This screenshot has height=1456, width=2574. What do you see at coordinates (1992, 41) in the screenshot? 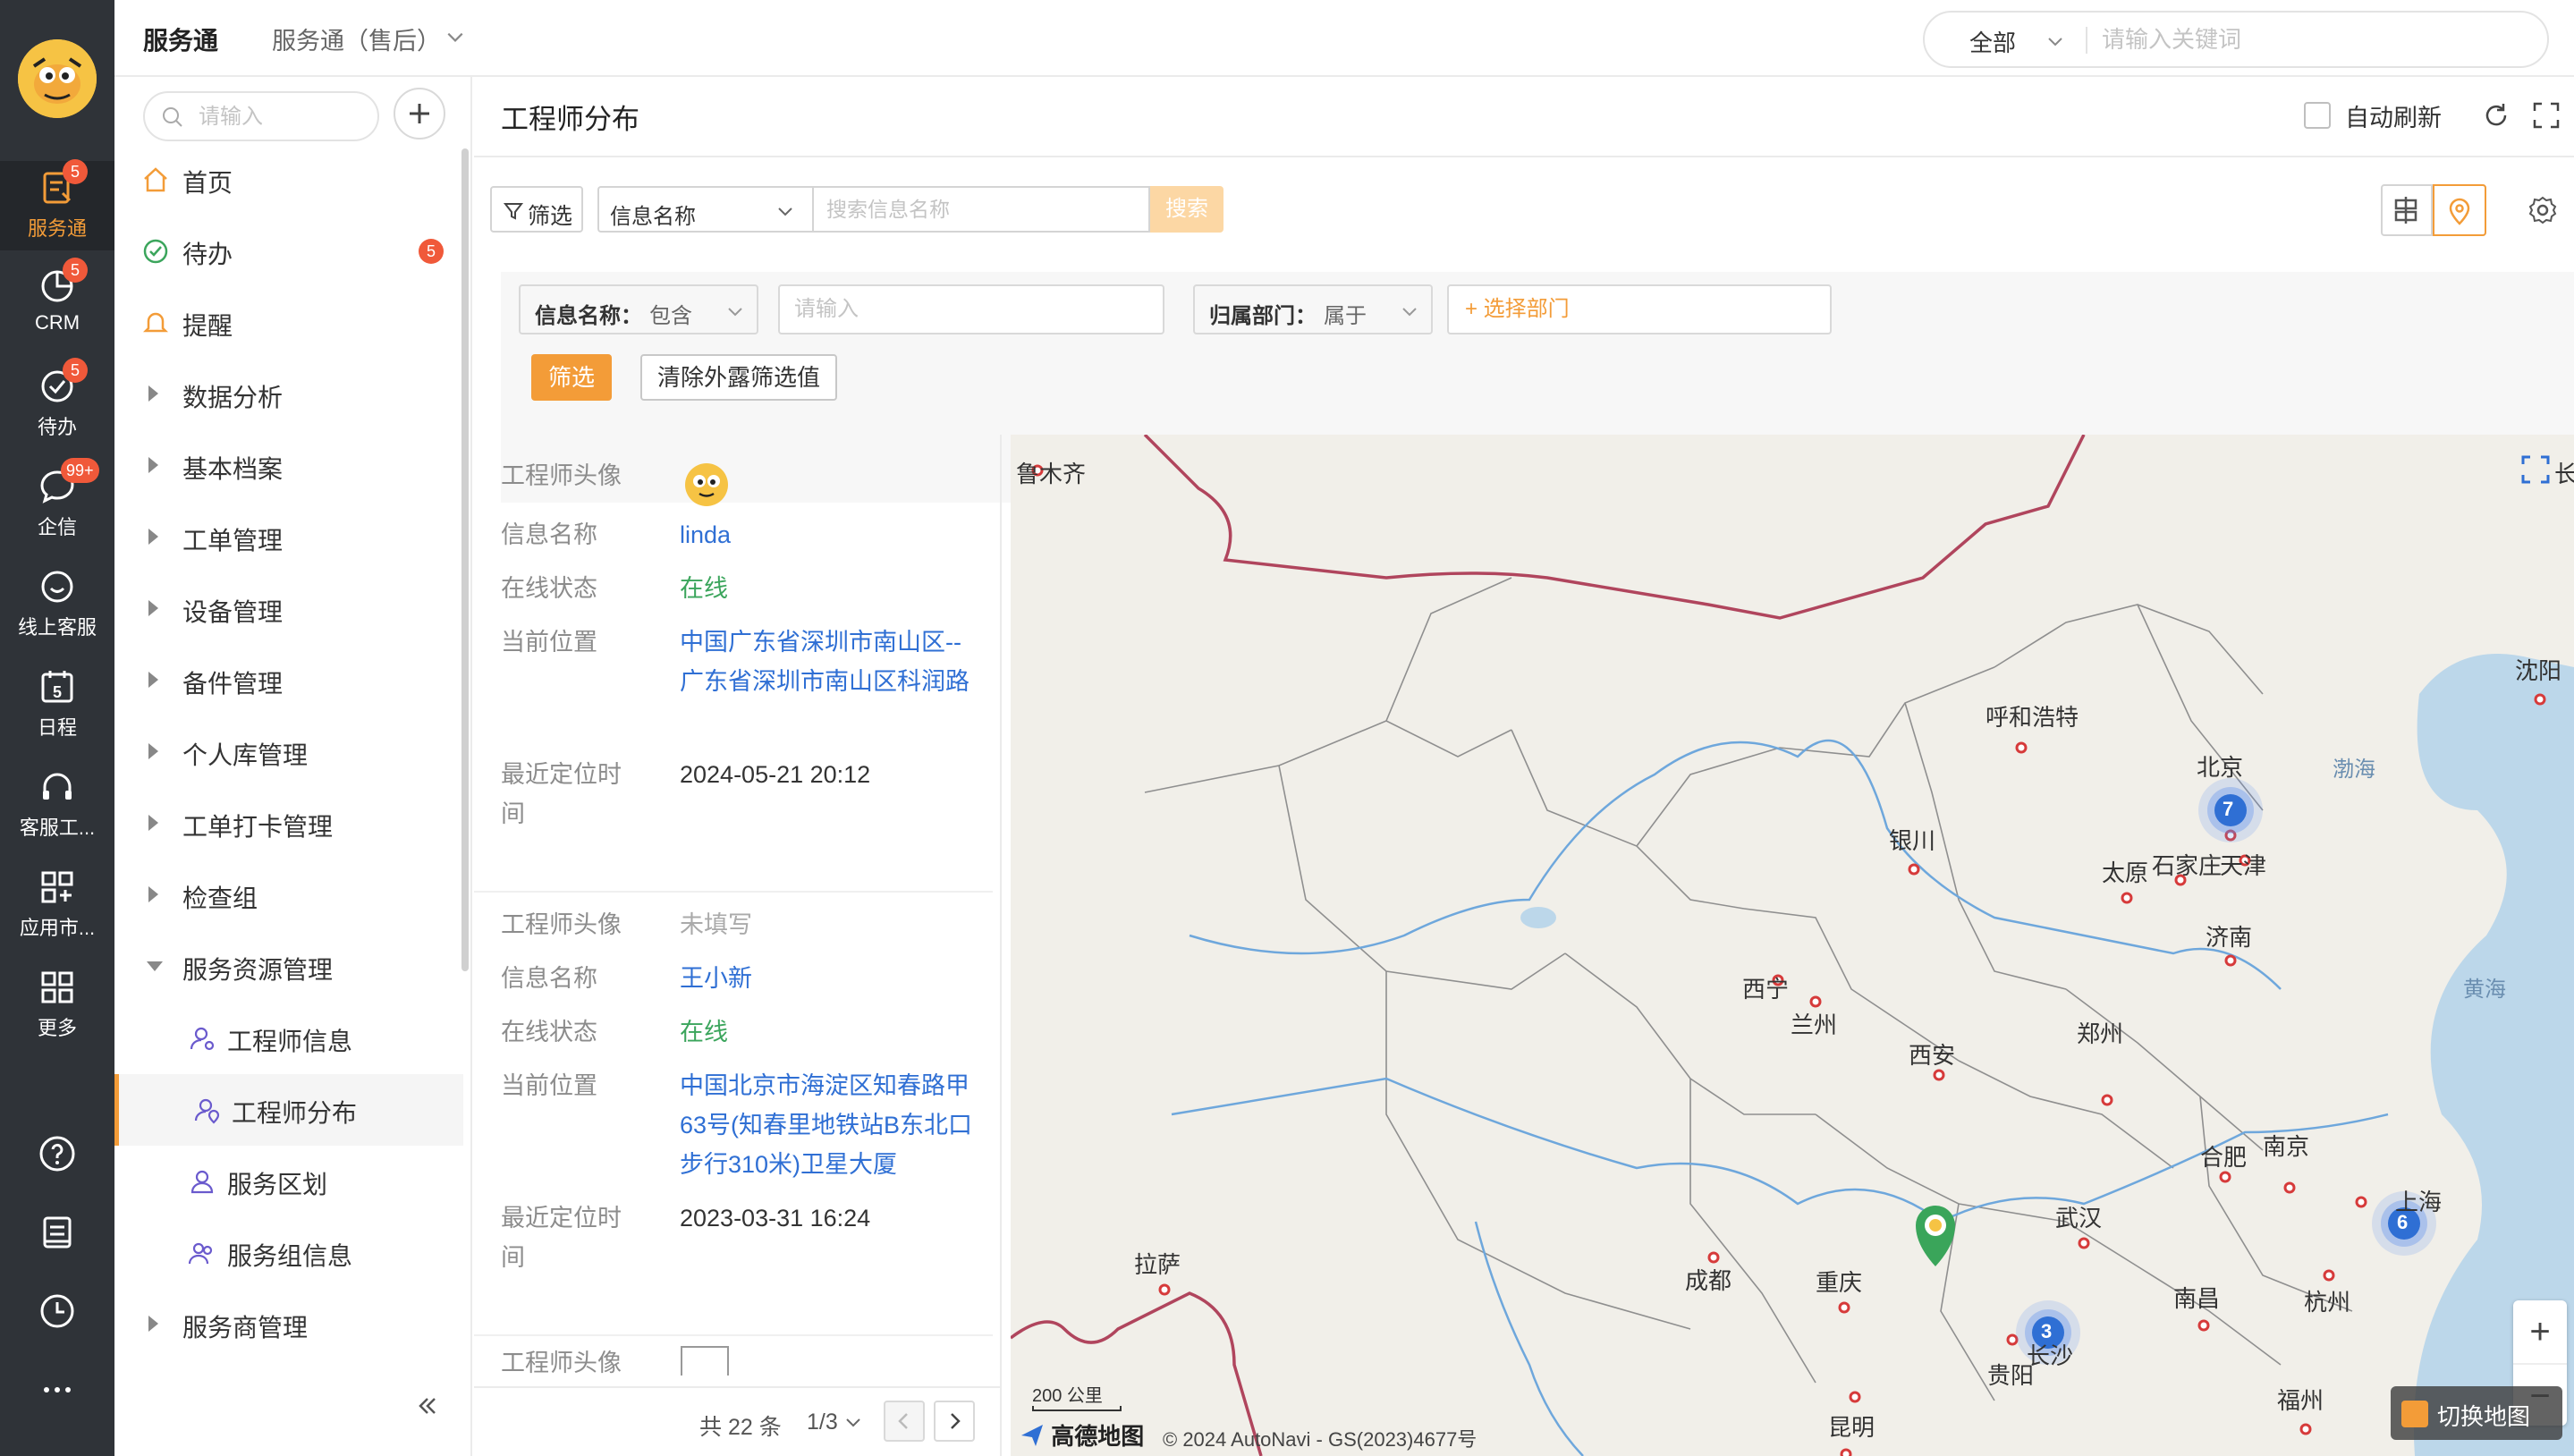
I see `search-scope-select: 全部` at bounding box center [1992, 41].